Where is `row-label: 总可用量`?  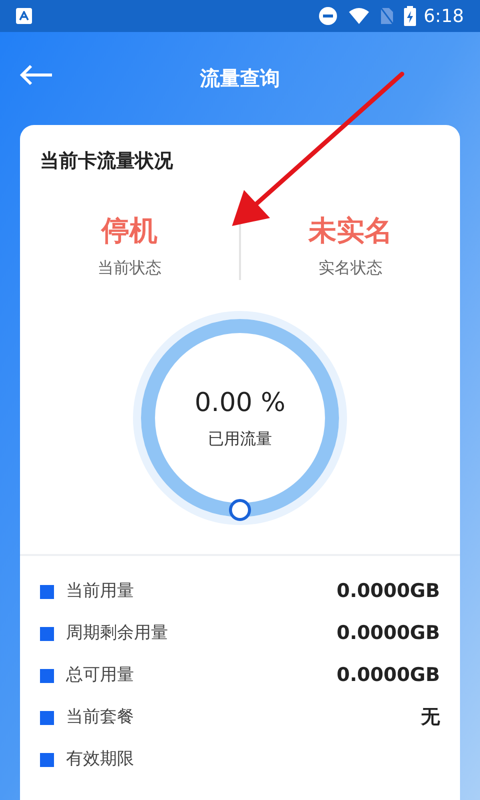
row-label: 总可用量 is located at coordinates (100, 675).